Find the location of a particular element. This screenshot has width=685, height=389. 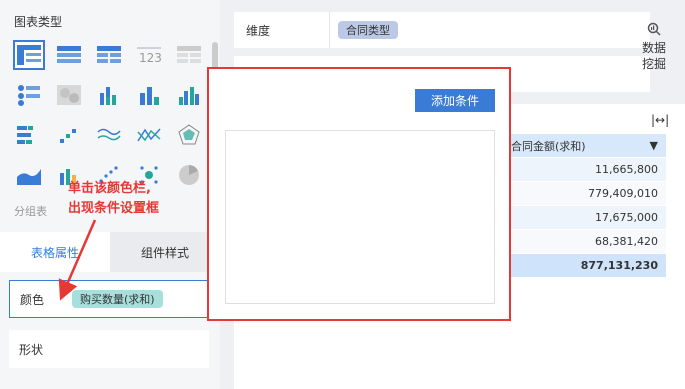

annotation-arrow is located at coordinates (77, 260).